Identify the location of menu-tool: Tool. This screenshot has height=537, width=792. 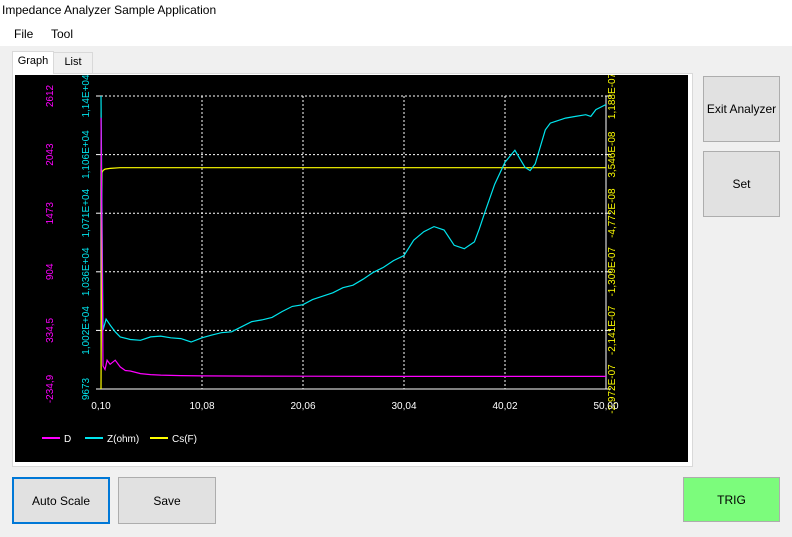
(62, 34).